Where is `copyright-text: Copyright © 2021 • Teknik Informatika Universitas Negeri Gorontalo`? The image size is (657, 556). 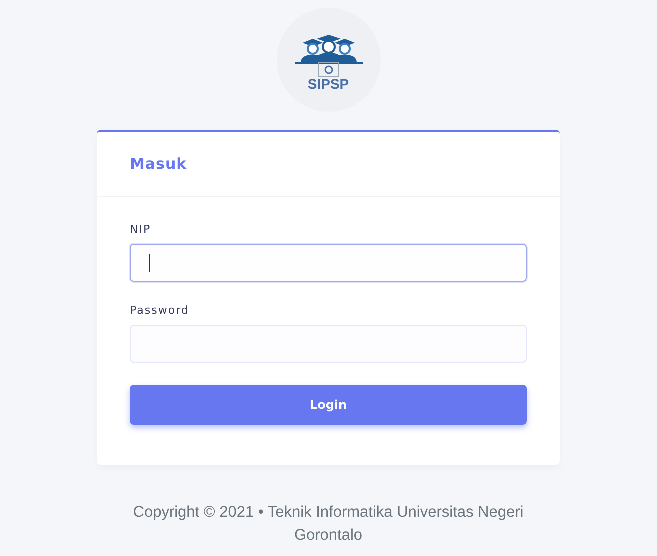
copyright-text: Copyright © 2021 • Teknik Informatika Universitas Negeri Gorontalo is located at coordinates (328, 524).